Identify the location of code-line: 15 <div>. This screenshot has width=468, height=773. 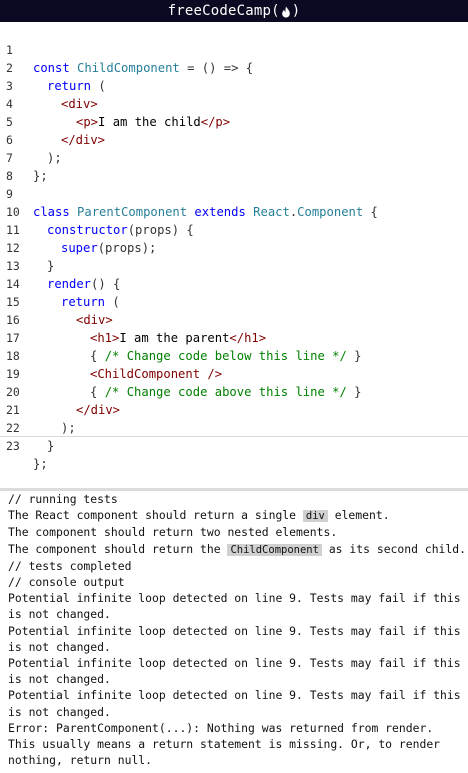
(234, 301).